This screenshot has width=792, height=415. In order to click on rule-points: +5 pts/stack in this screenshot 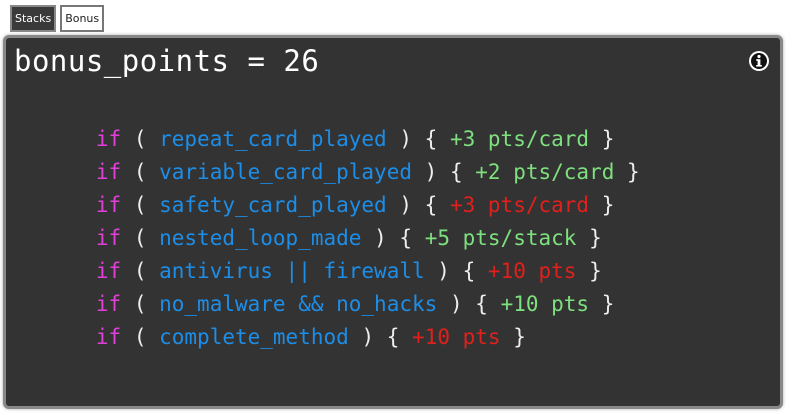, I will do `click(500, 238)`.